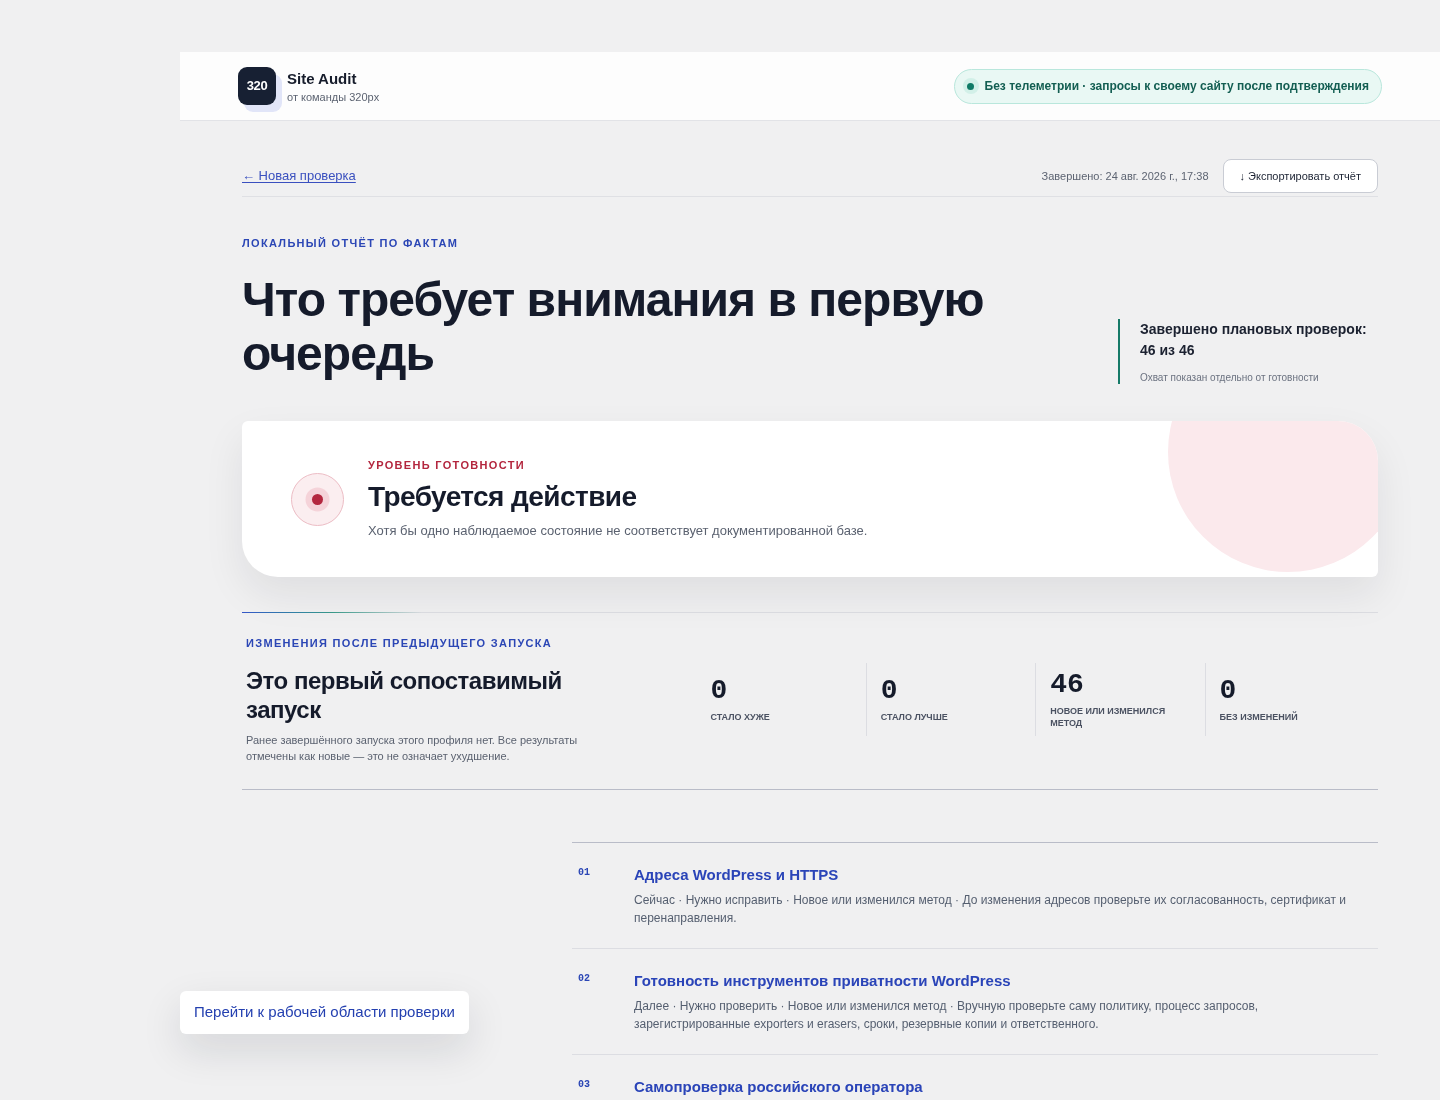 This screenshot has width=1440, height=1100. Describe the element at coordinates (740, 717) in the screenshot. I see `stat-label: СТАЛО ХУЖЕ` at that location.